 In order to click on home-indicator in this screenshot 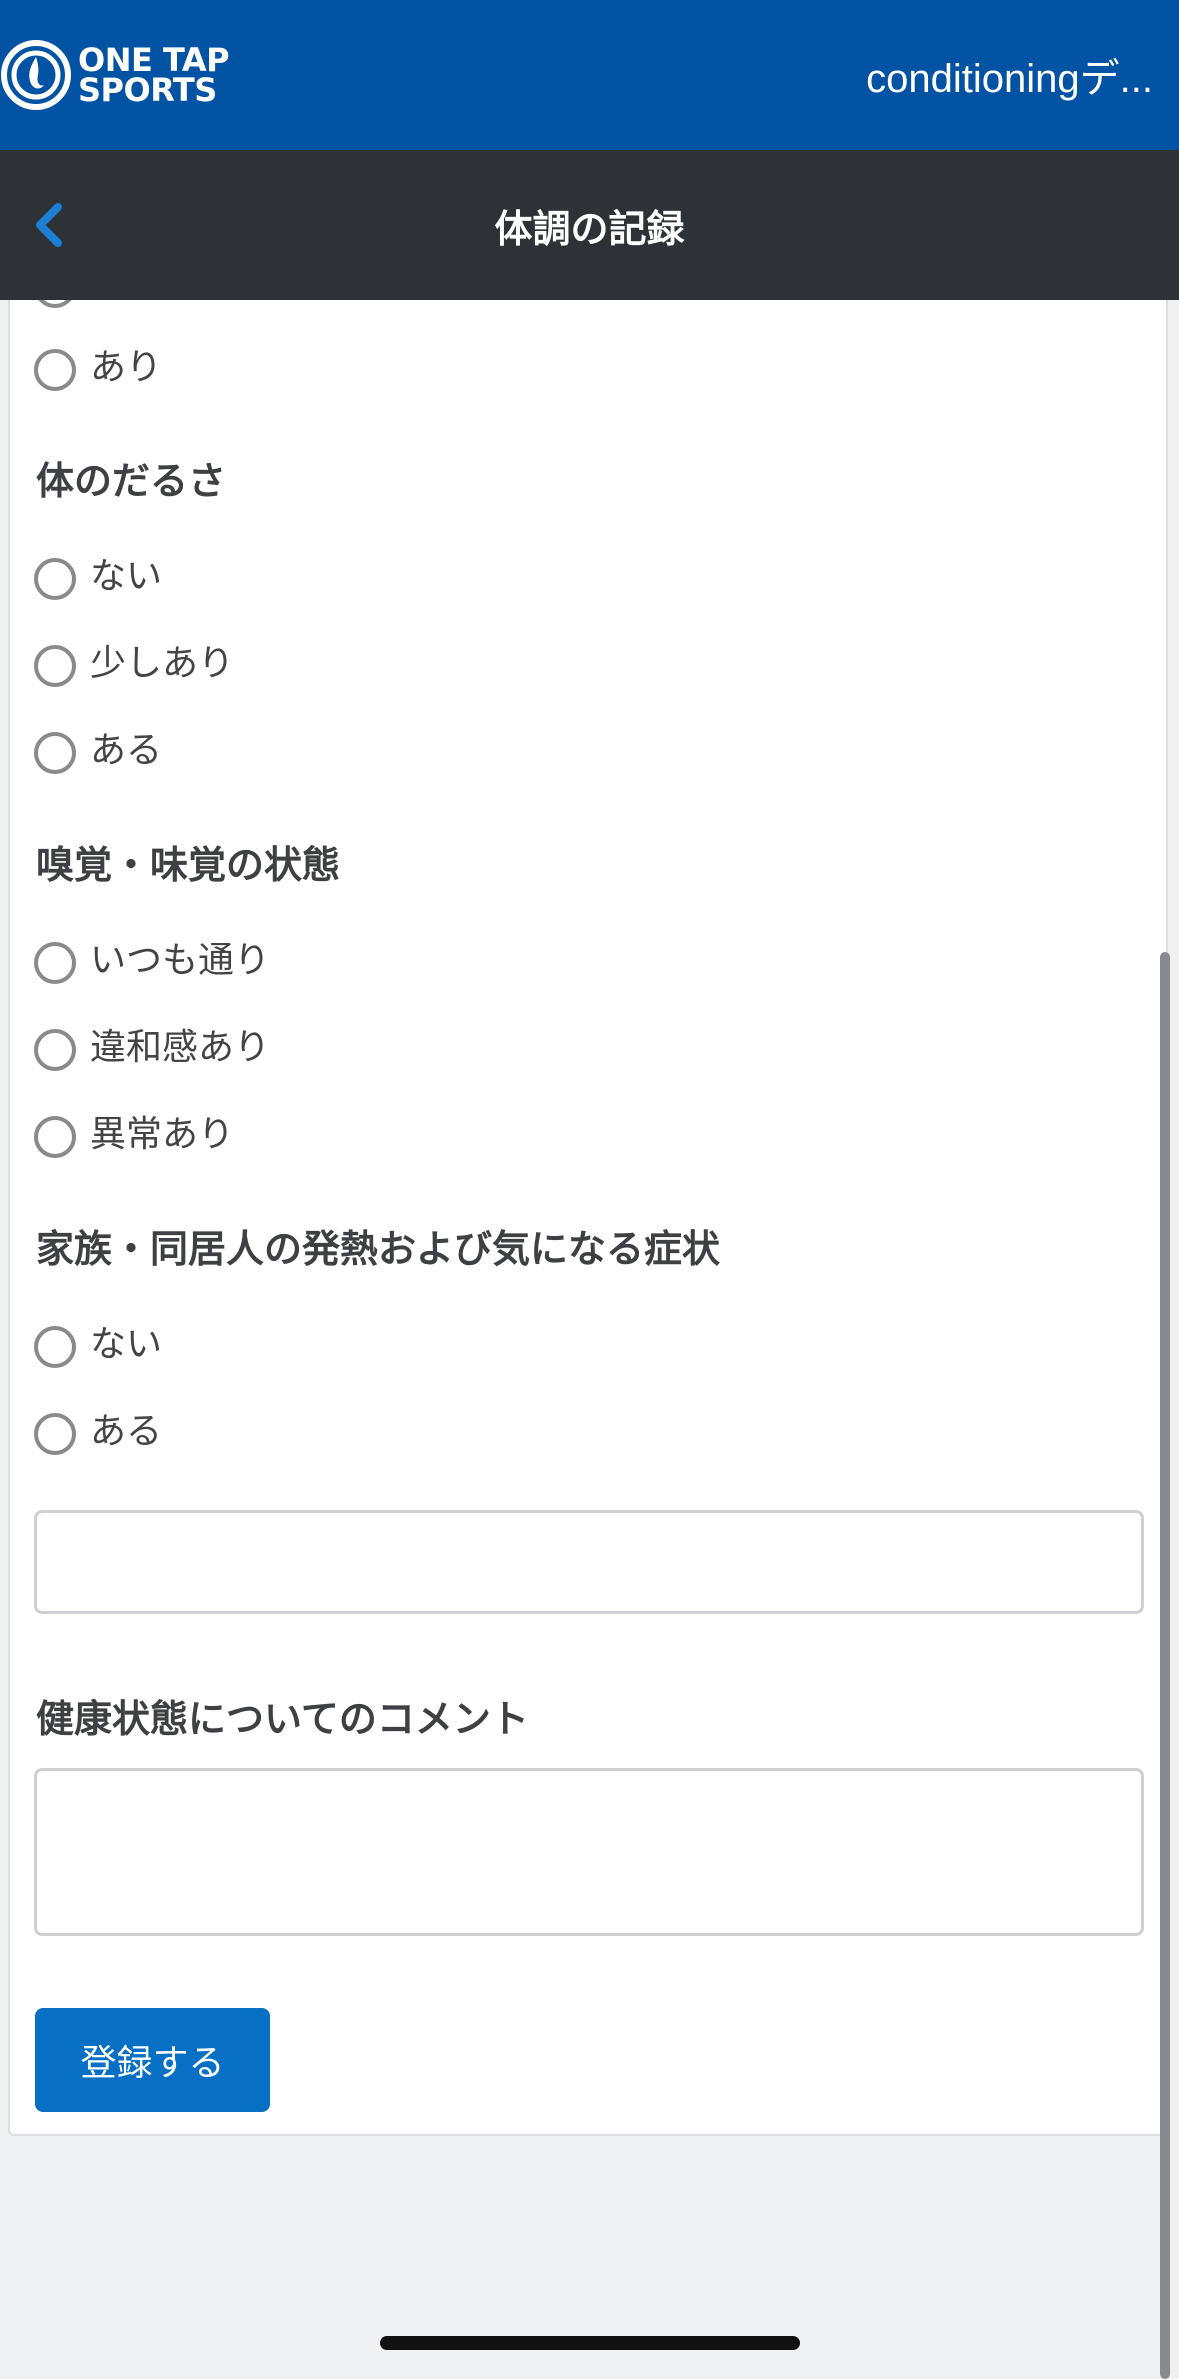, I will do `click(590, 2343)`.